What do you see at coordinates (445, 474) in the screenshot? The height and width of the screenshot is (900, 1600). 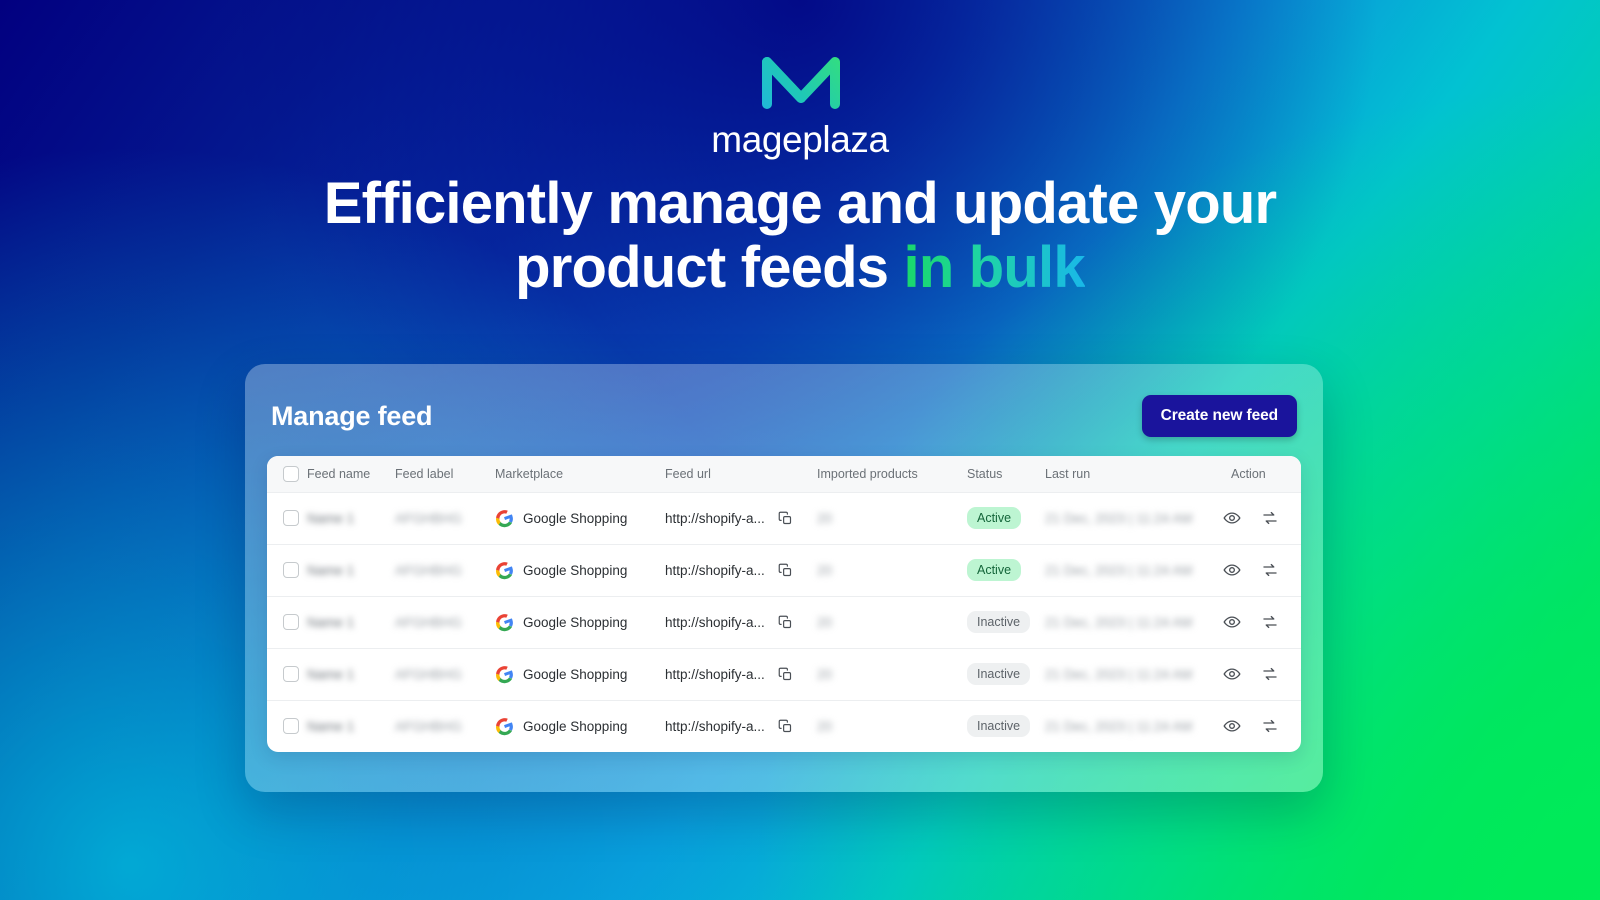 I see `column-header-feed-label: Feed label` at bounding box center [445, 474].